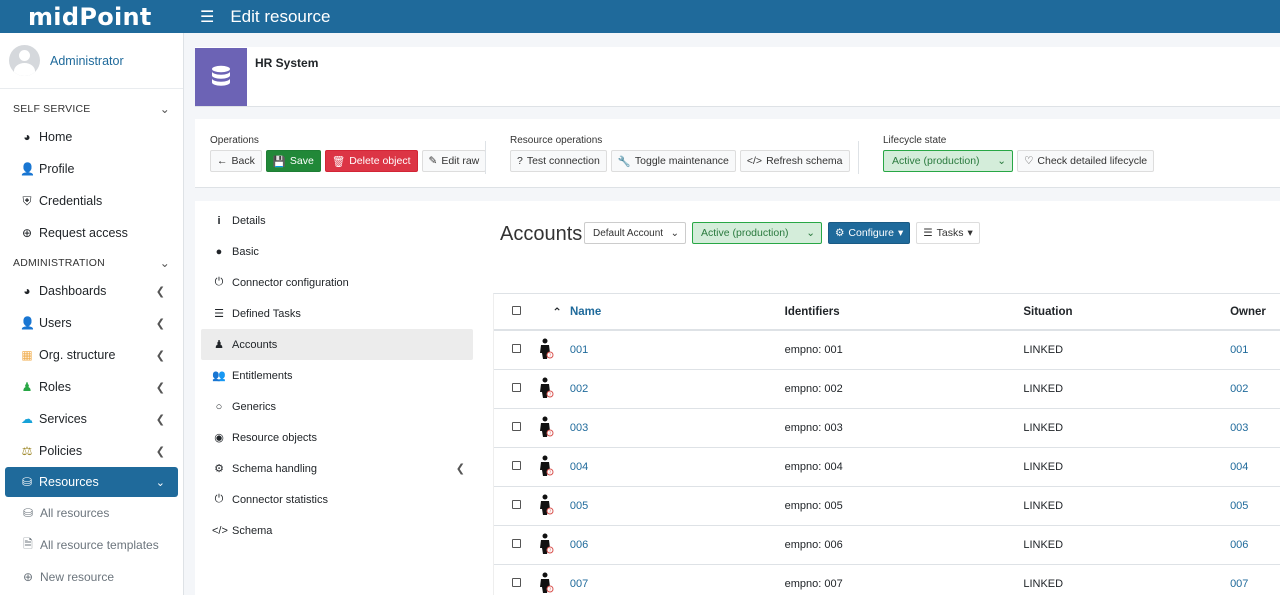  What do you see at coordinates (887, 580) in the screenshot?
I see `table-row: ? 007 empno: 007 LINKED 007` at bounding box center [887, 580].